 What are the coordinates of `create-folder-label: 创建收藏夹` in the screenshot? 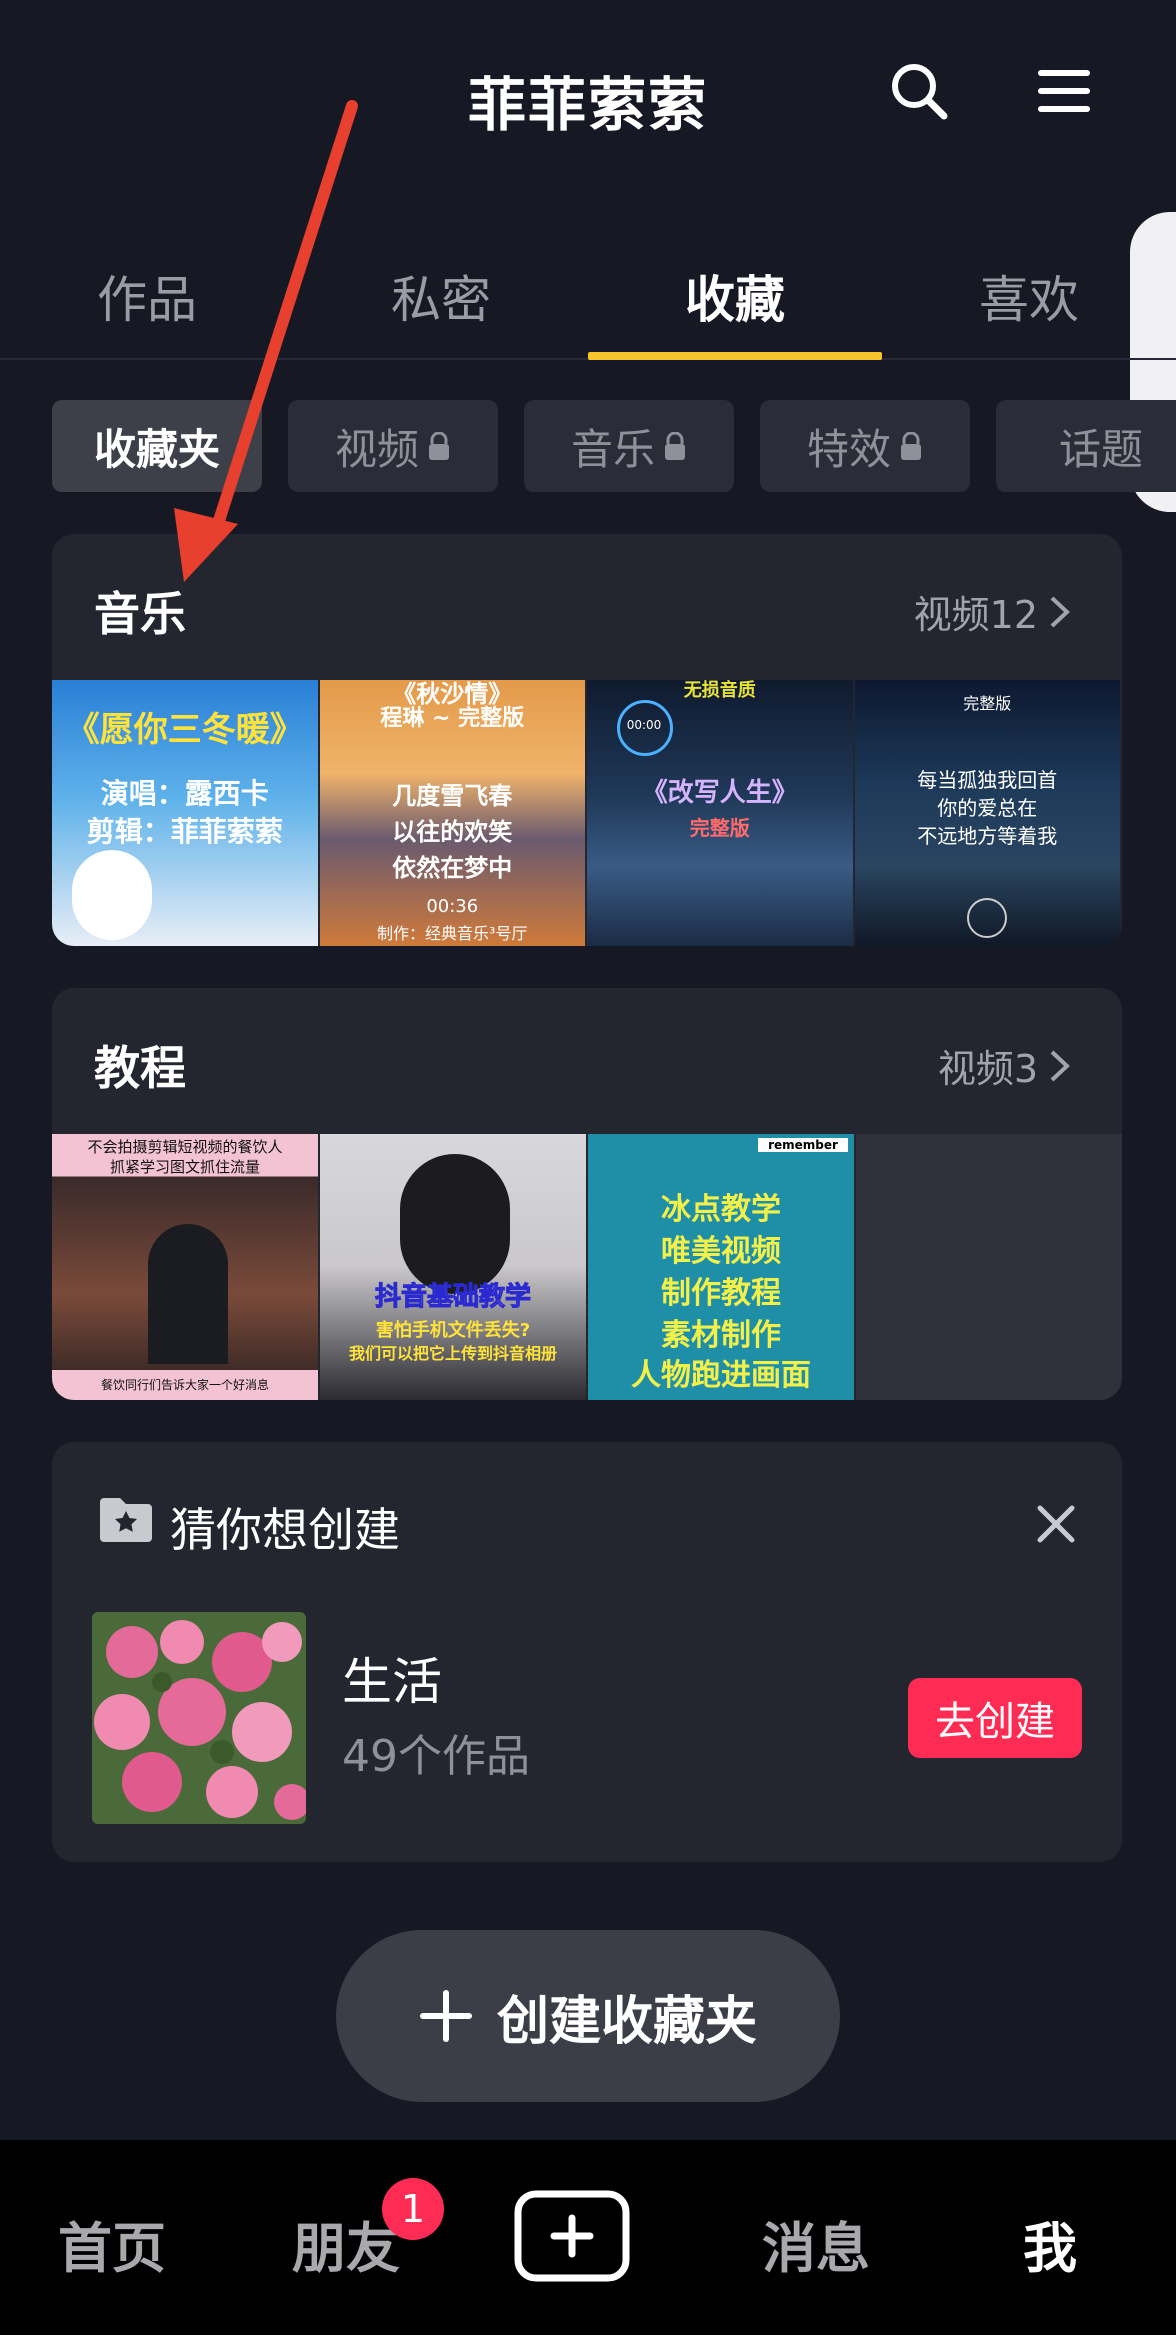 It's located at (626, 2021).